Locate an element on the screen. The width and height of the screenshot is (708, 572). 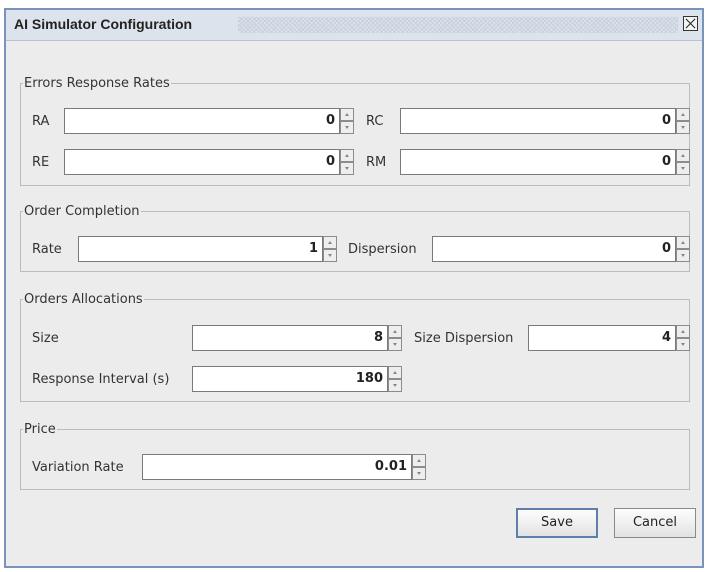
rate-increment-button is located at coordinates (330, 242).